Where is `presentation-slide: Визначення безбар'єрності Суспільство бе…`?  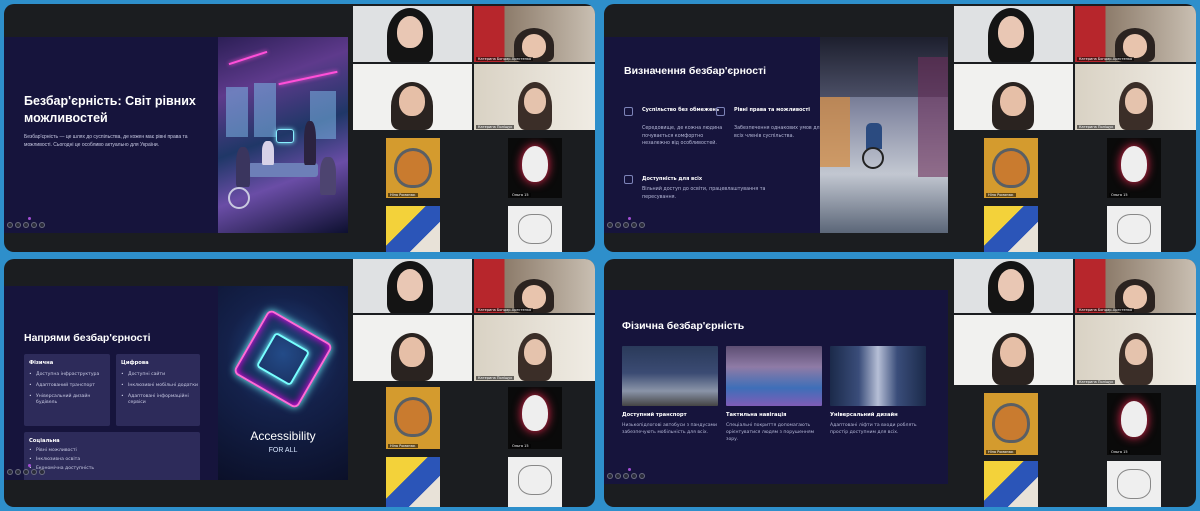 presentation-slide: Визначення безбар'єрності Суспільство бе… is located at coordinates (776, 135).